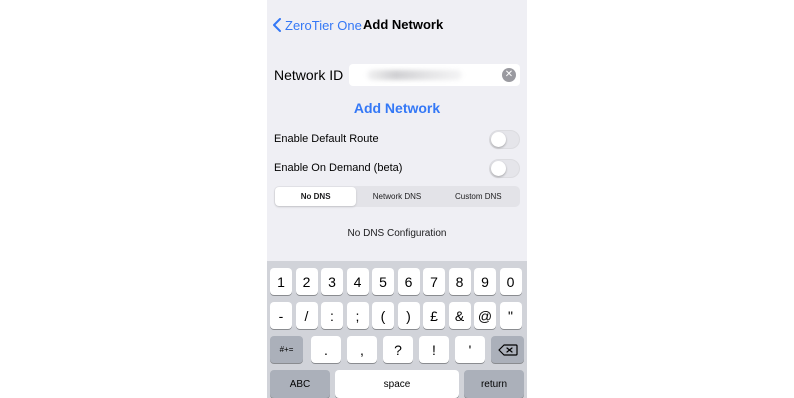  Describe the element at coordinates (326, 349) in the screenshot. I see `key-period: .` at that location.